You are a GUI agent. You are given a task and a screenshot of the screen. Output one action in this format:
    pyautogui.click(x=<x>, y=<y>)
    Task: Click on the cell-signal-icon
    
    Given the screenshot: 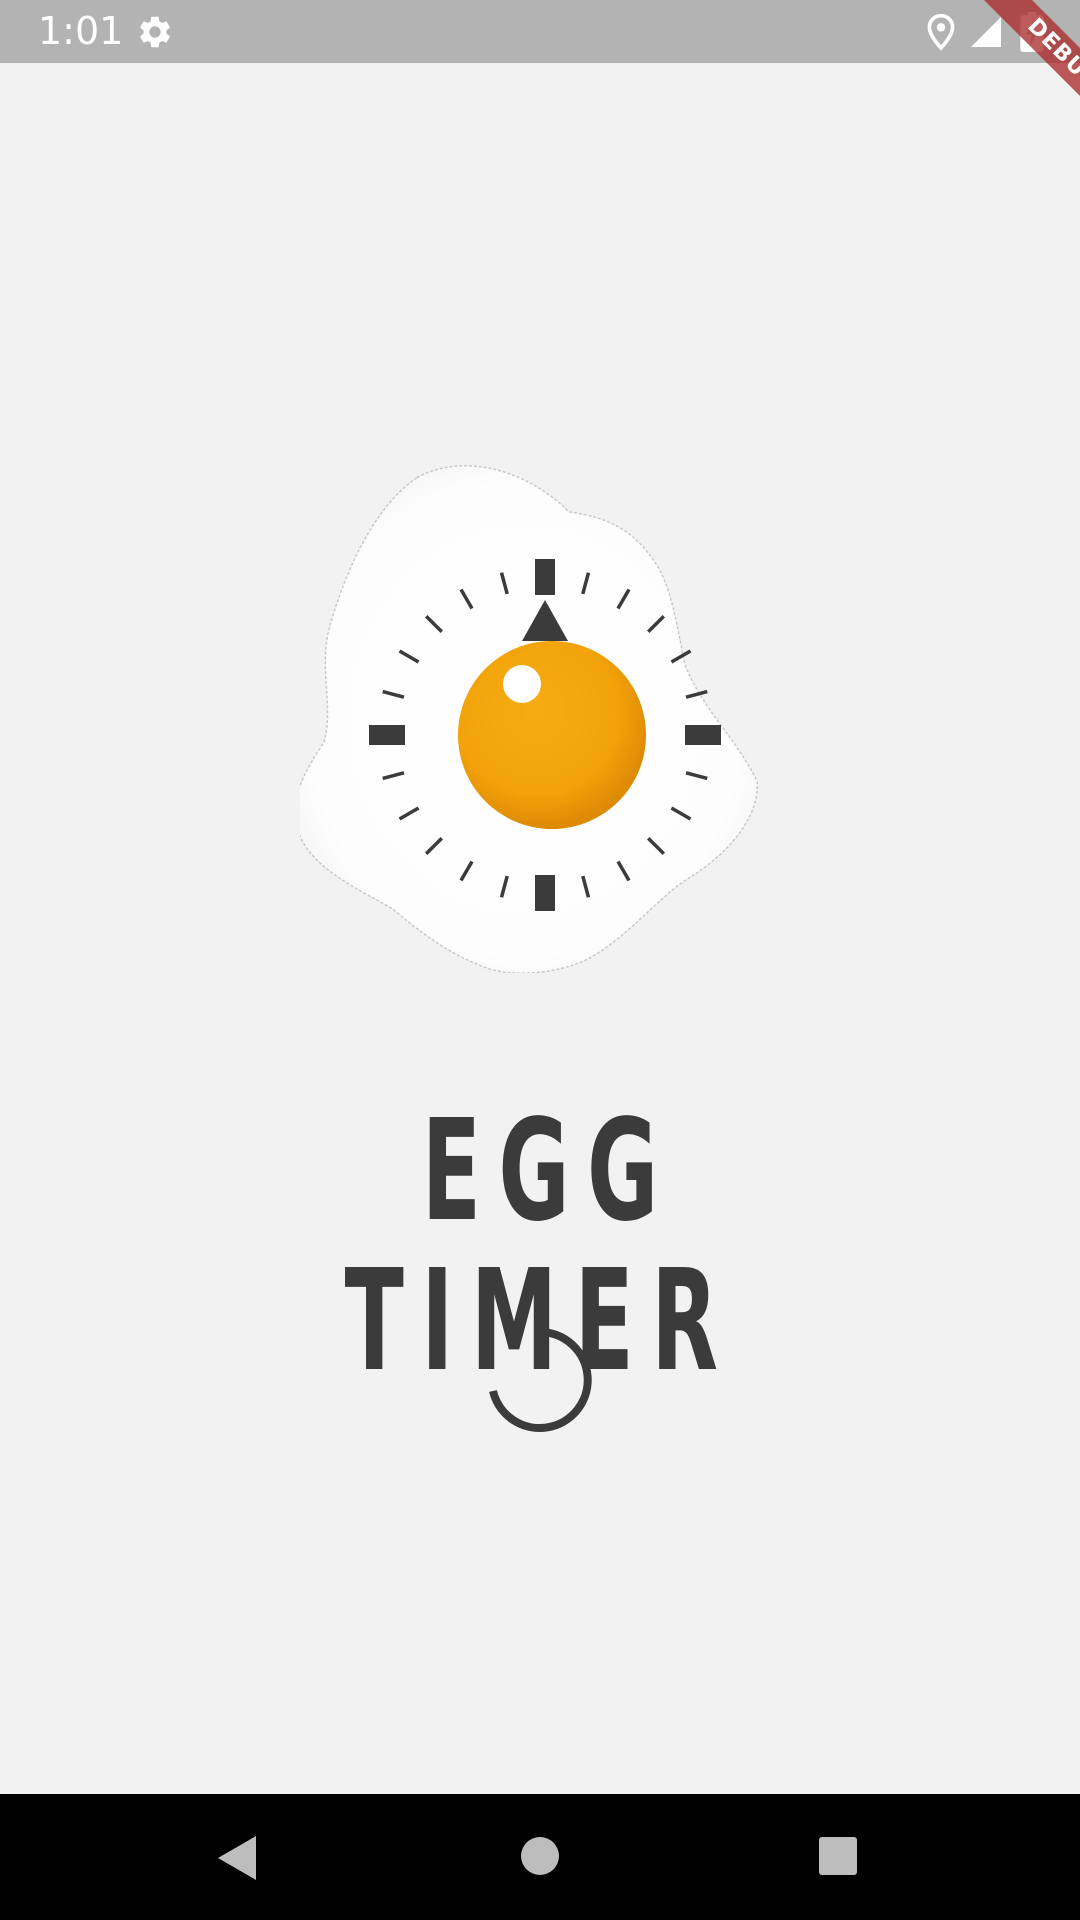 What is the action you would take?
    pyautogui.click(x=986, y=32)
    